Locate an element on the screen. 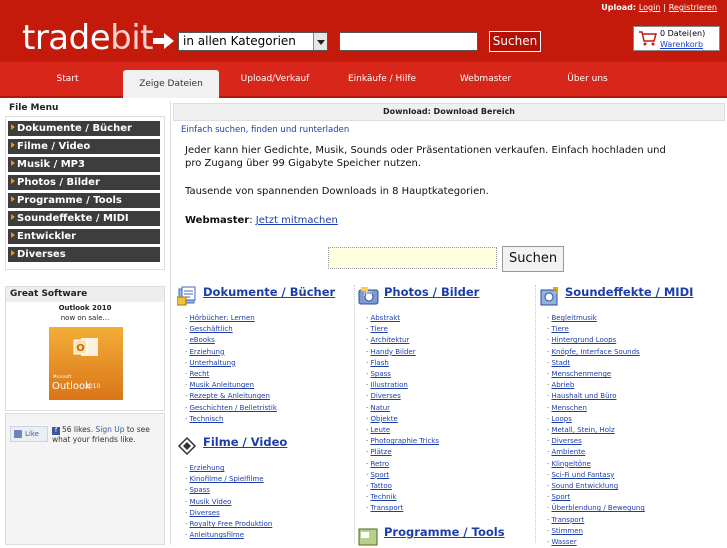 The height and width of the screenshot is (548, 727). tab-ueber-uns: Über uns is located at coordinates (587, 80).